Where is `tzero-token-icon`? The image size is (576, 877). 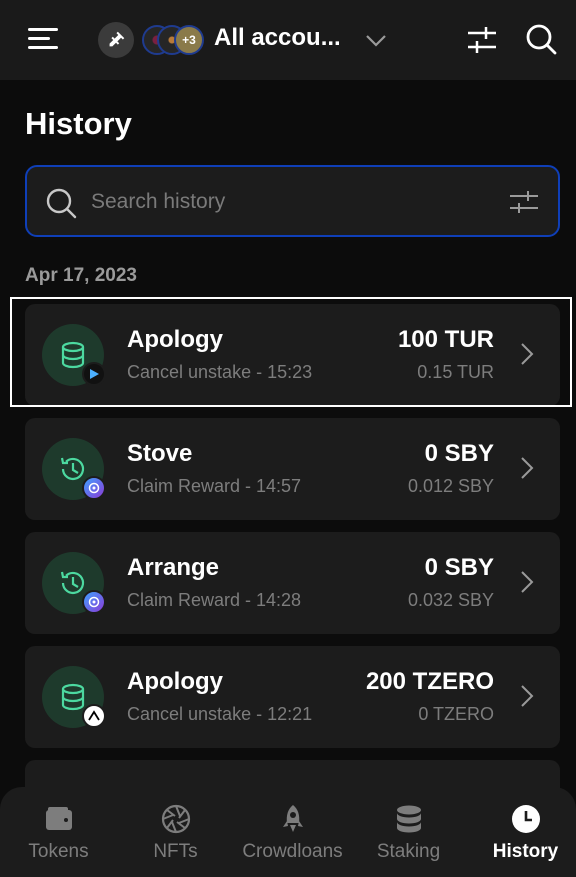
tzero-token-icon is located at coordinates (94, 716).